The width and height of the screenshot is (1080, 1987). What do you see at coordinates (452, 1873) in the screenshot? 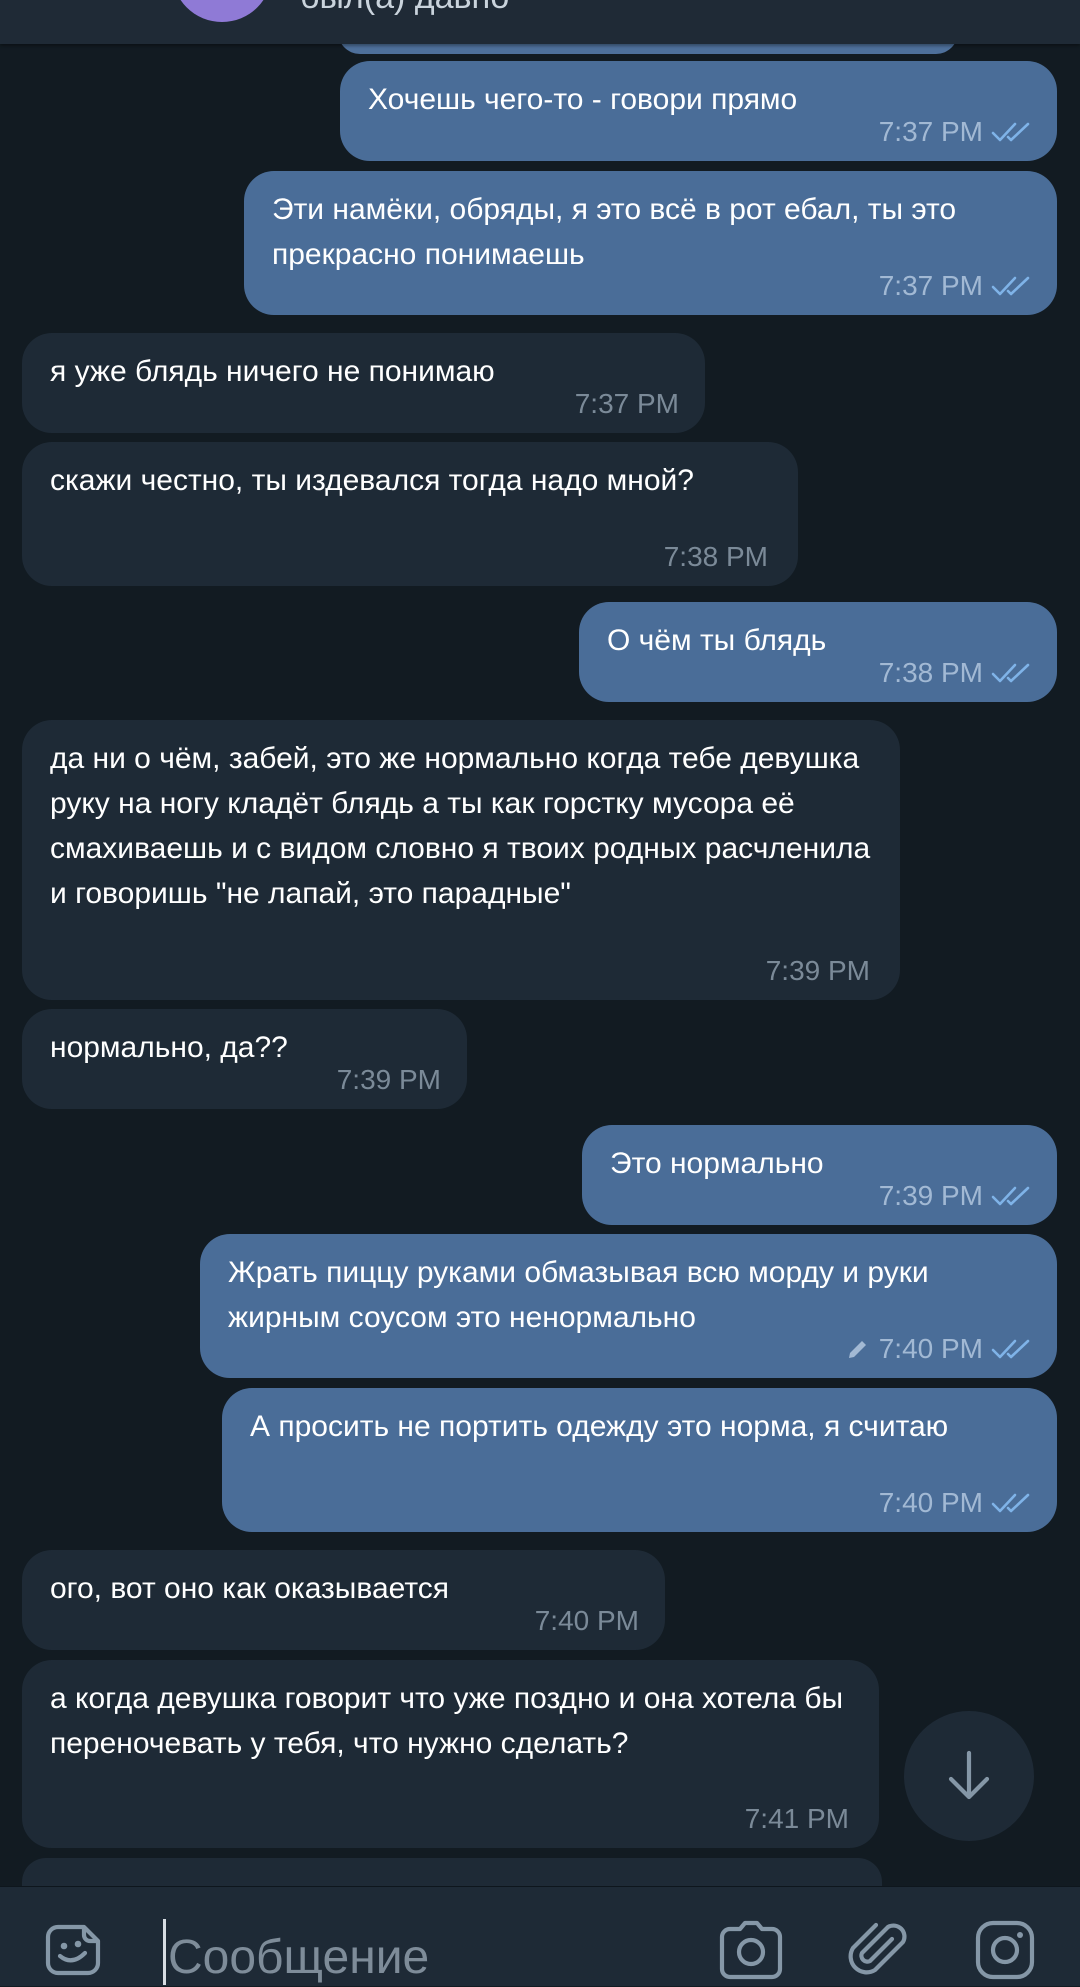
I see `next-message-bubble-edge` at bounding box center [452, 1873].